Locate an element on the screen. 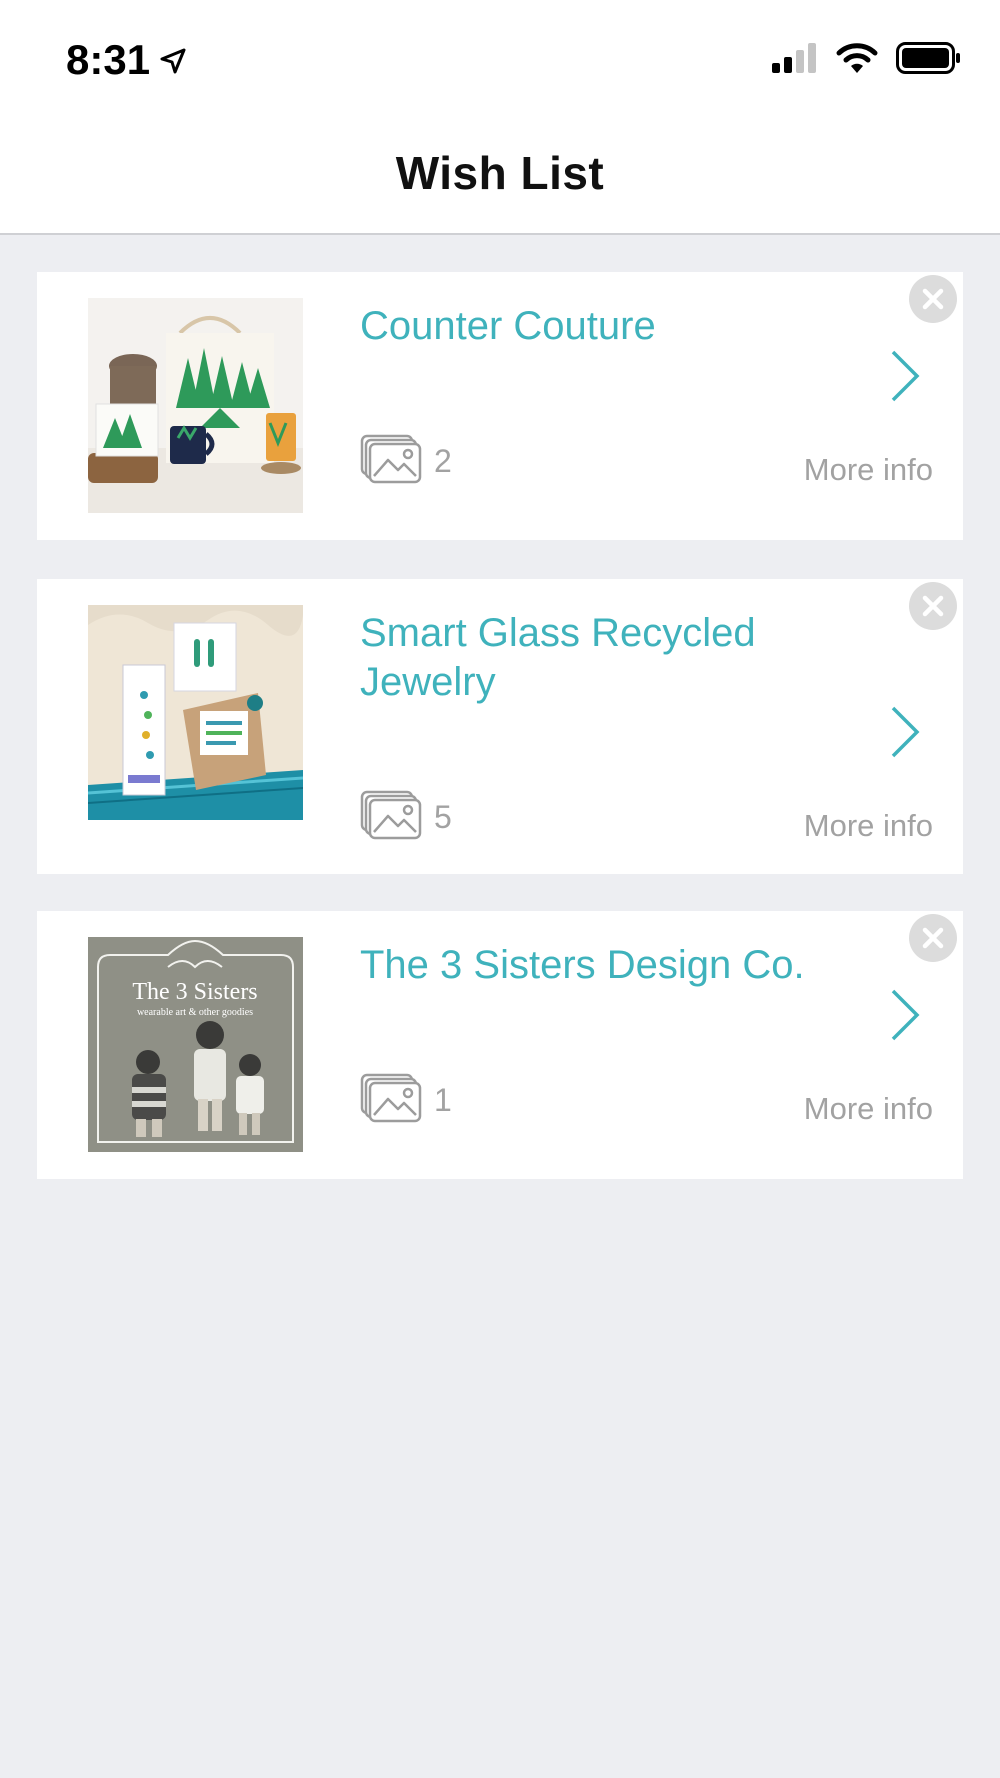 The width and height of the screenshot is (1000, 1778). photo-gallery-link: 2 is located at coordinates (406, 461).